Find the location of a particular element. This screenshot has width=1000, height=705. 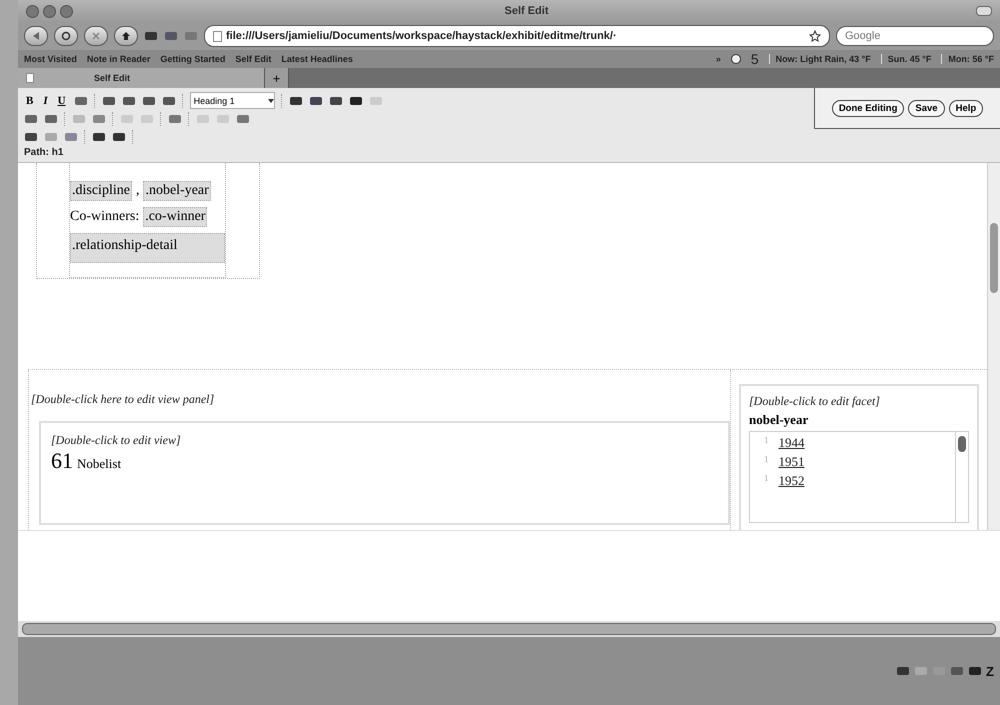

clock-icon is located at coordinates (735, 59).